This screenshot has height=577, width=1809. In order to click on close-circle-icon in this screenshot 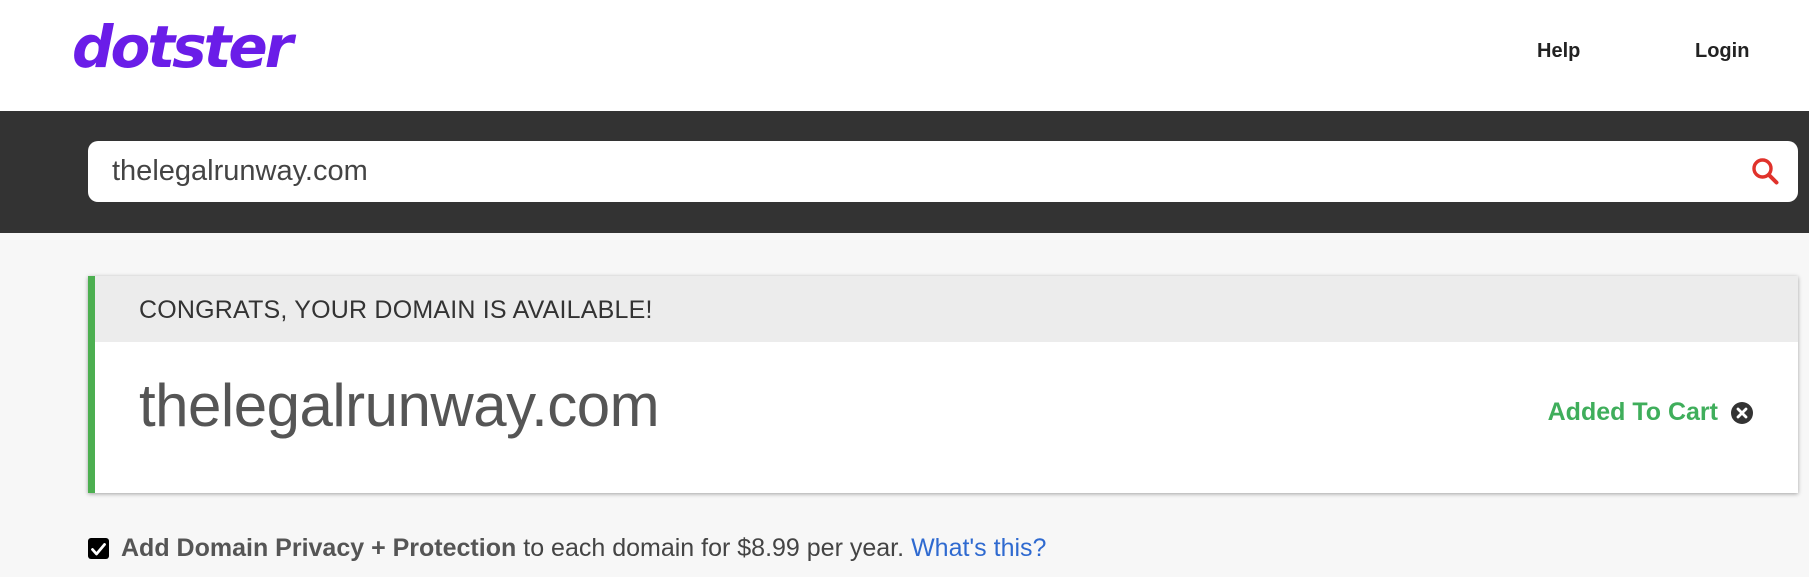, I will do `click(1742, 413)`.